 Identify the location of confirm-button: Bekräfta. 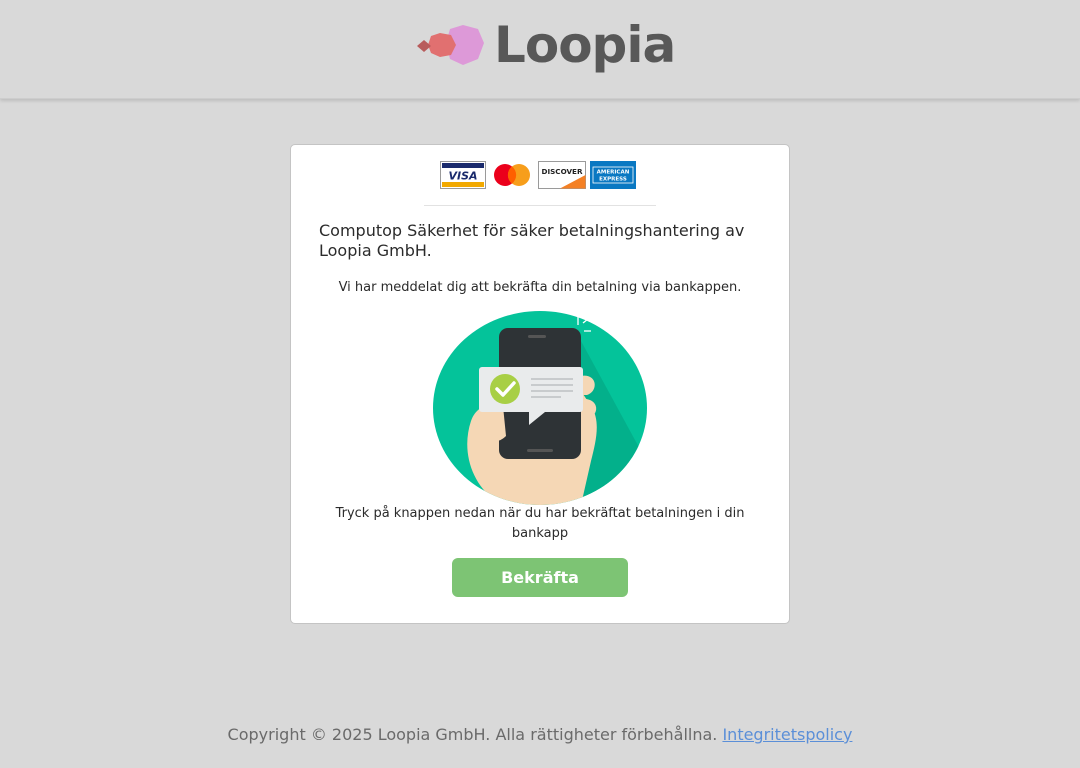
(540, 577).